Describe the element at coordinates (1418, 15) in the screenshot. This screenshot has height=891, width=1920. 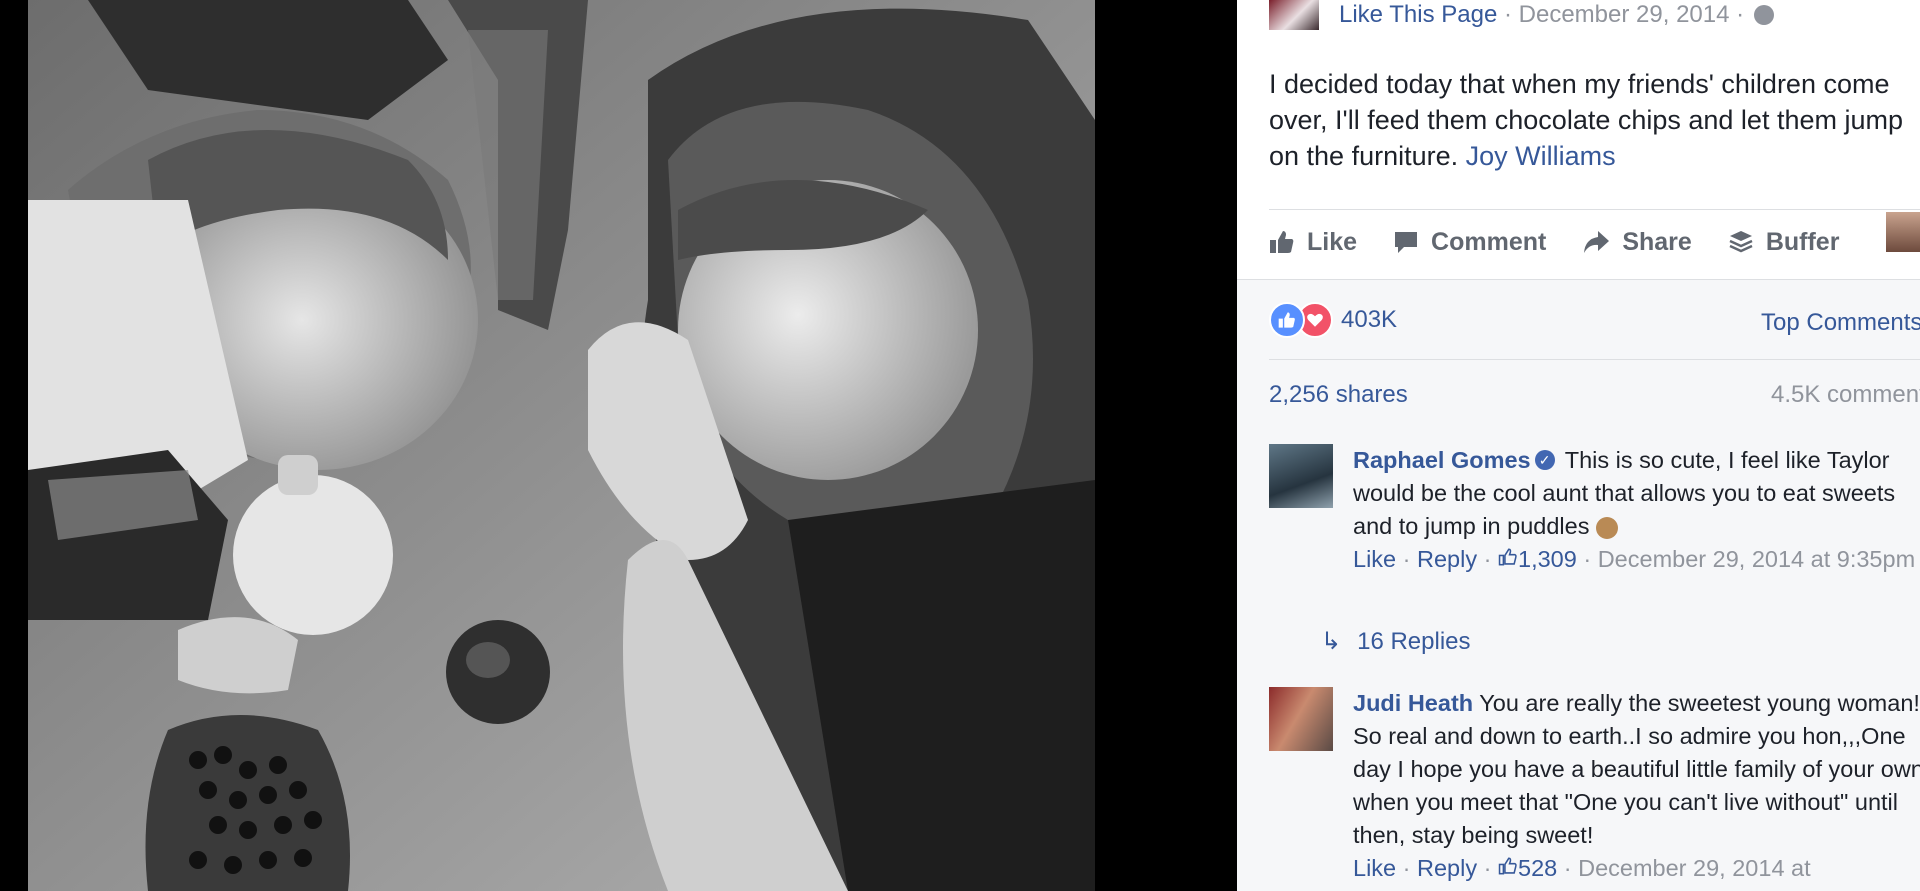
I see `like-page-link: Like This Page` at that location.